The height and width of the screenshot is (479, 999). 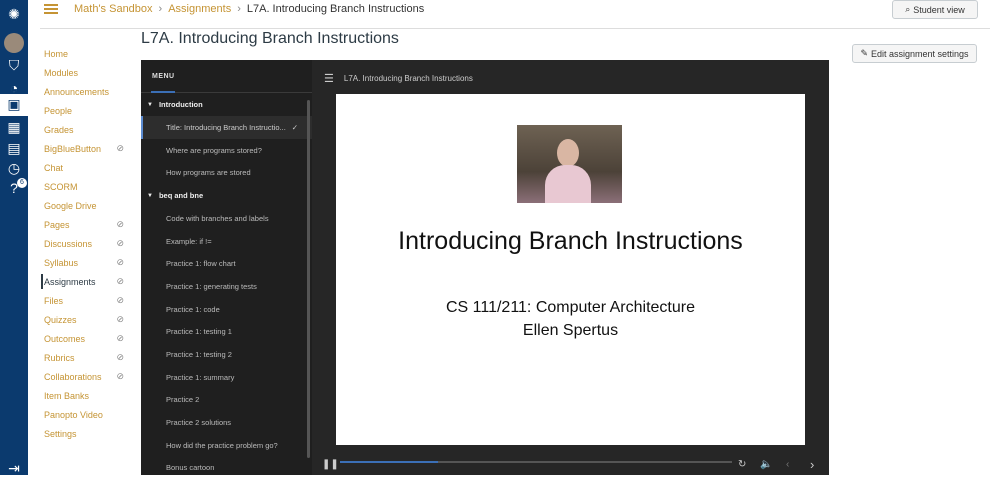 I want to click on progress-fill, so click(x=389, y=462).